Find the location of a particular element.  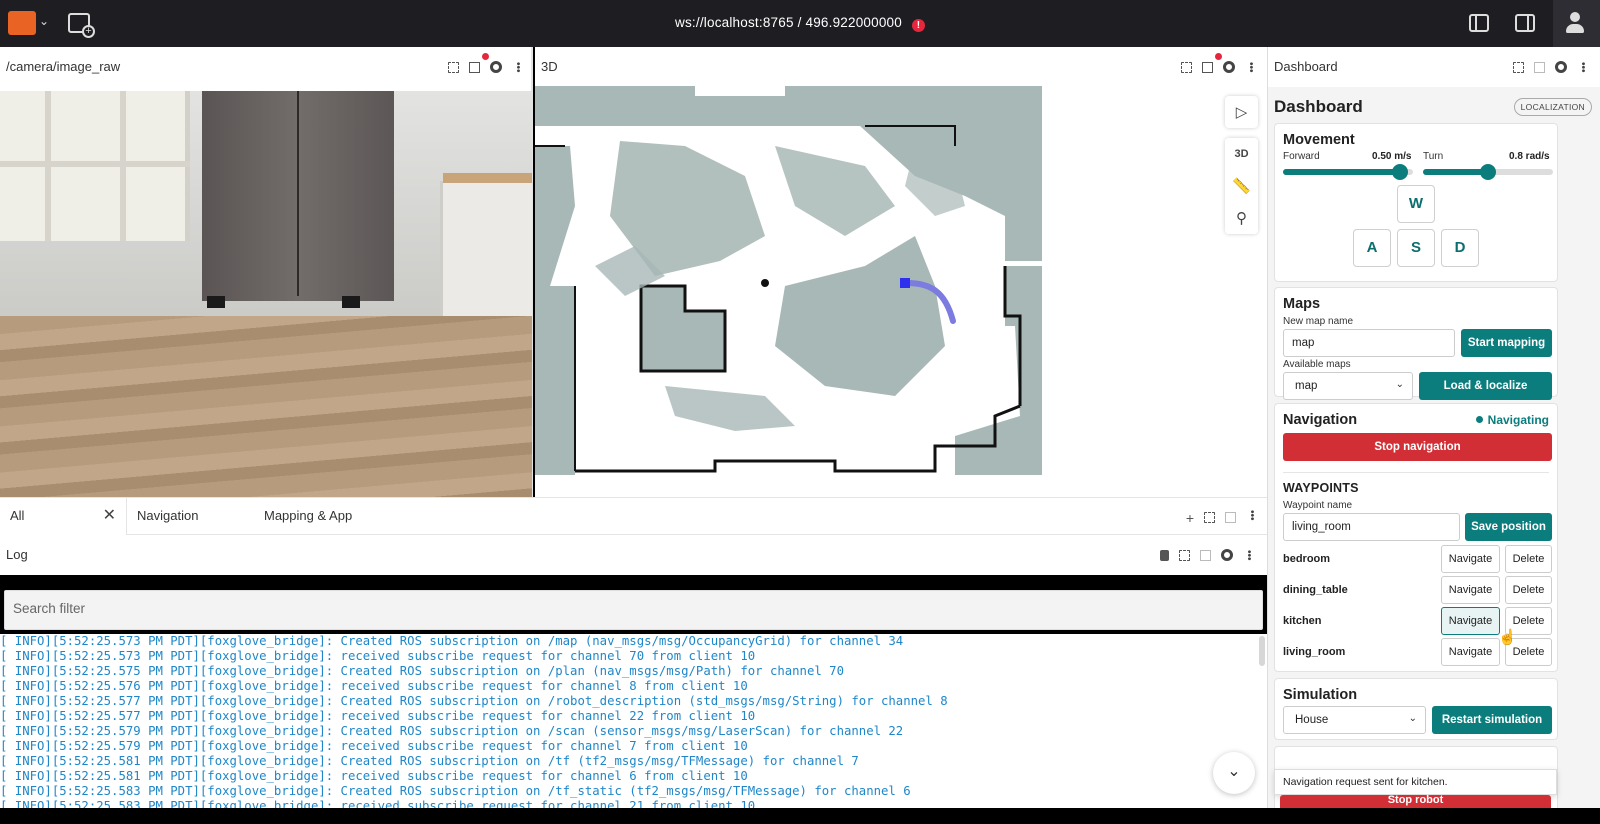

simulation-world-select: House ⌄ is located at coordinates (1354, 720).